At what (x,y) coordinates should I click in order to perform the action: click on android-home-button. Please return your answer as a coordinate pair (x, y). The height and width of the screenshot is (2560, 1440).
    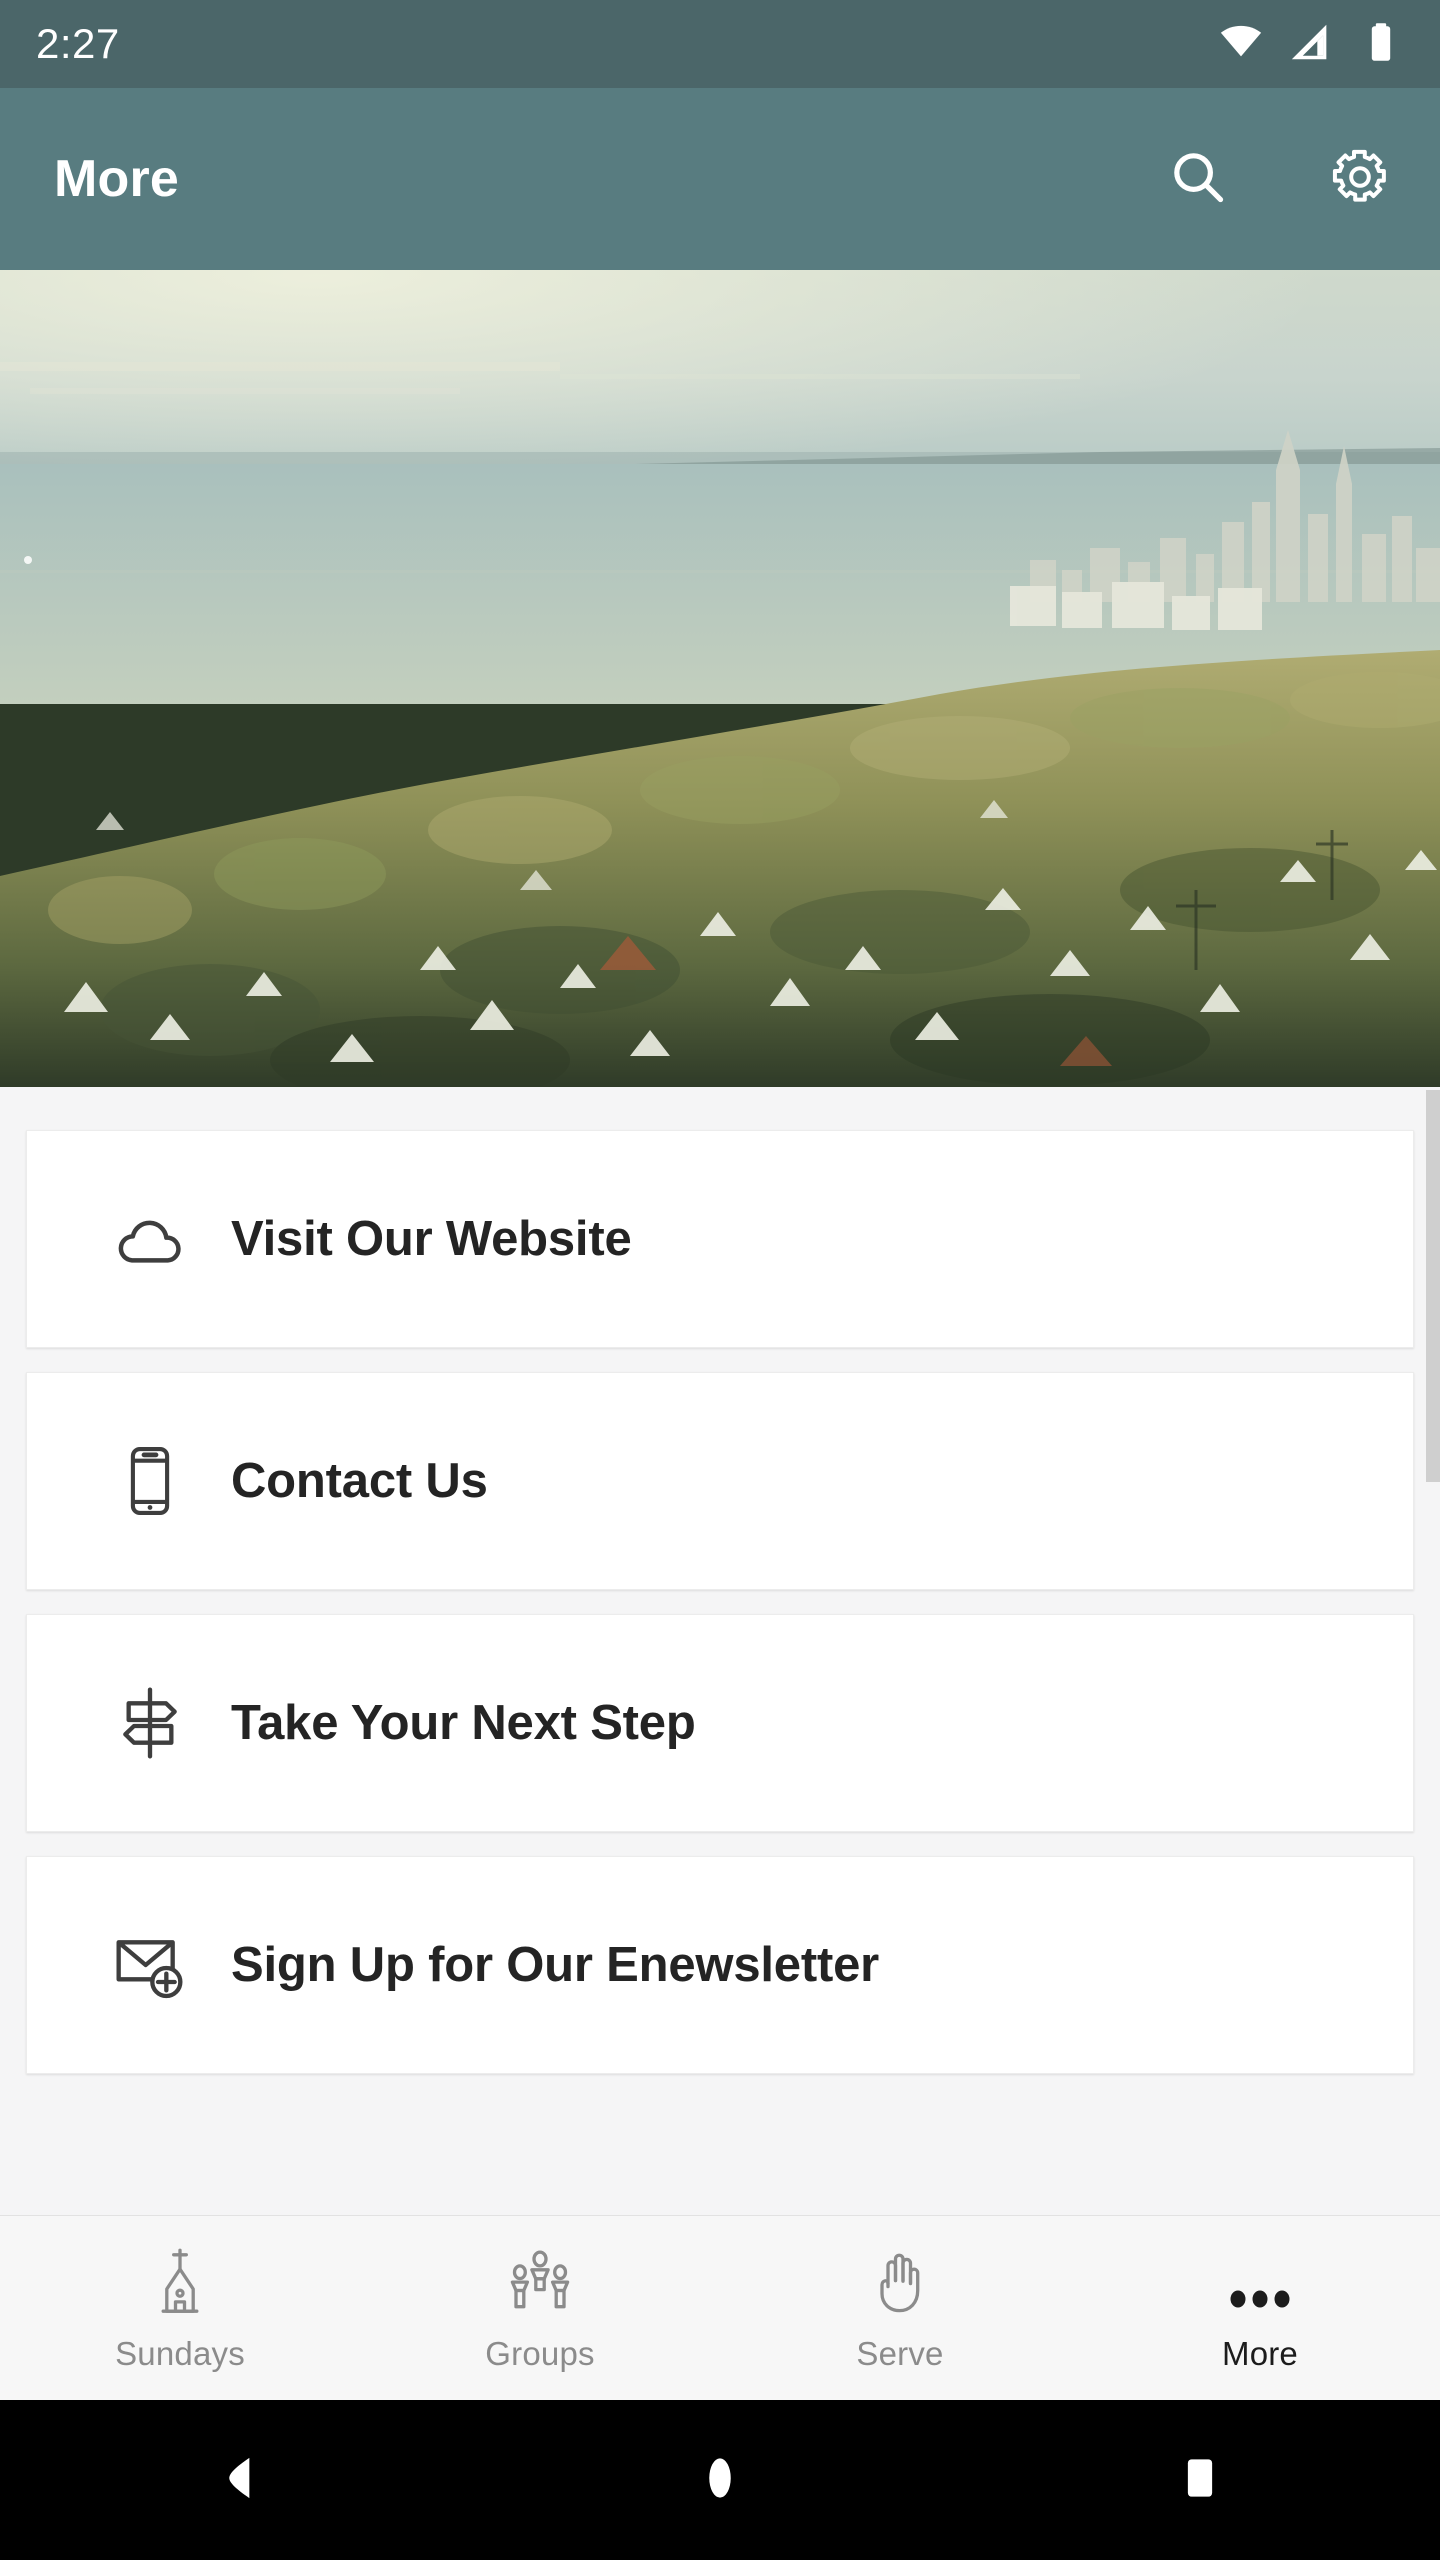
    Looking at the image, I should click on (720, 2480).